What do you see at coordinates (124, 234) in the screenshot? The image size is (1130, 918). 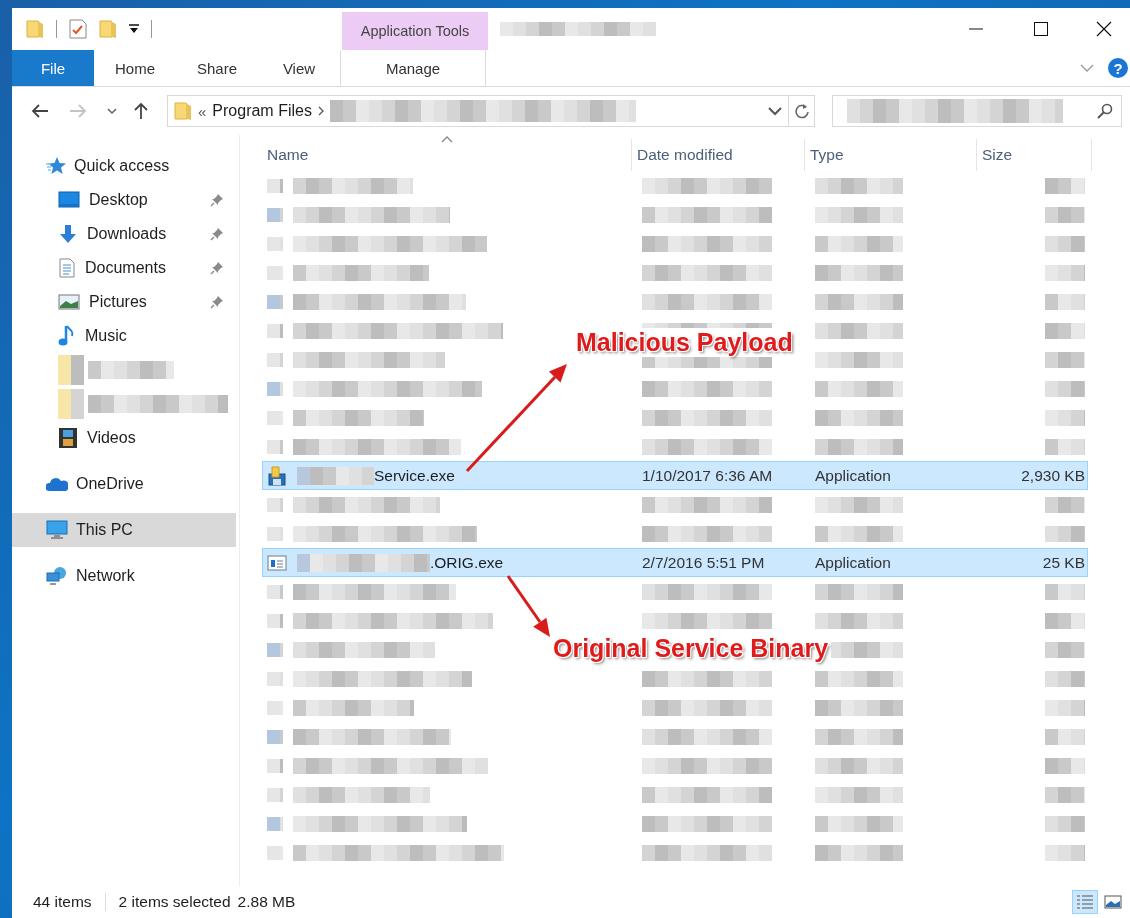 I see `nav-item: Downloads` at bounding box center [124, 234].